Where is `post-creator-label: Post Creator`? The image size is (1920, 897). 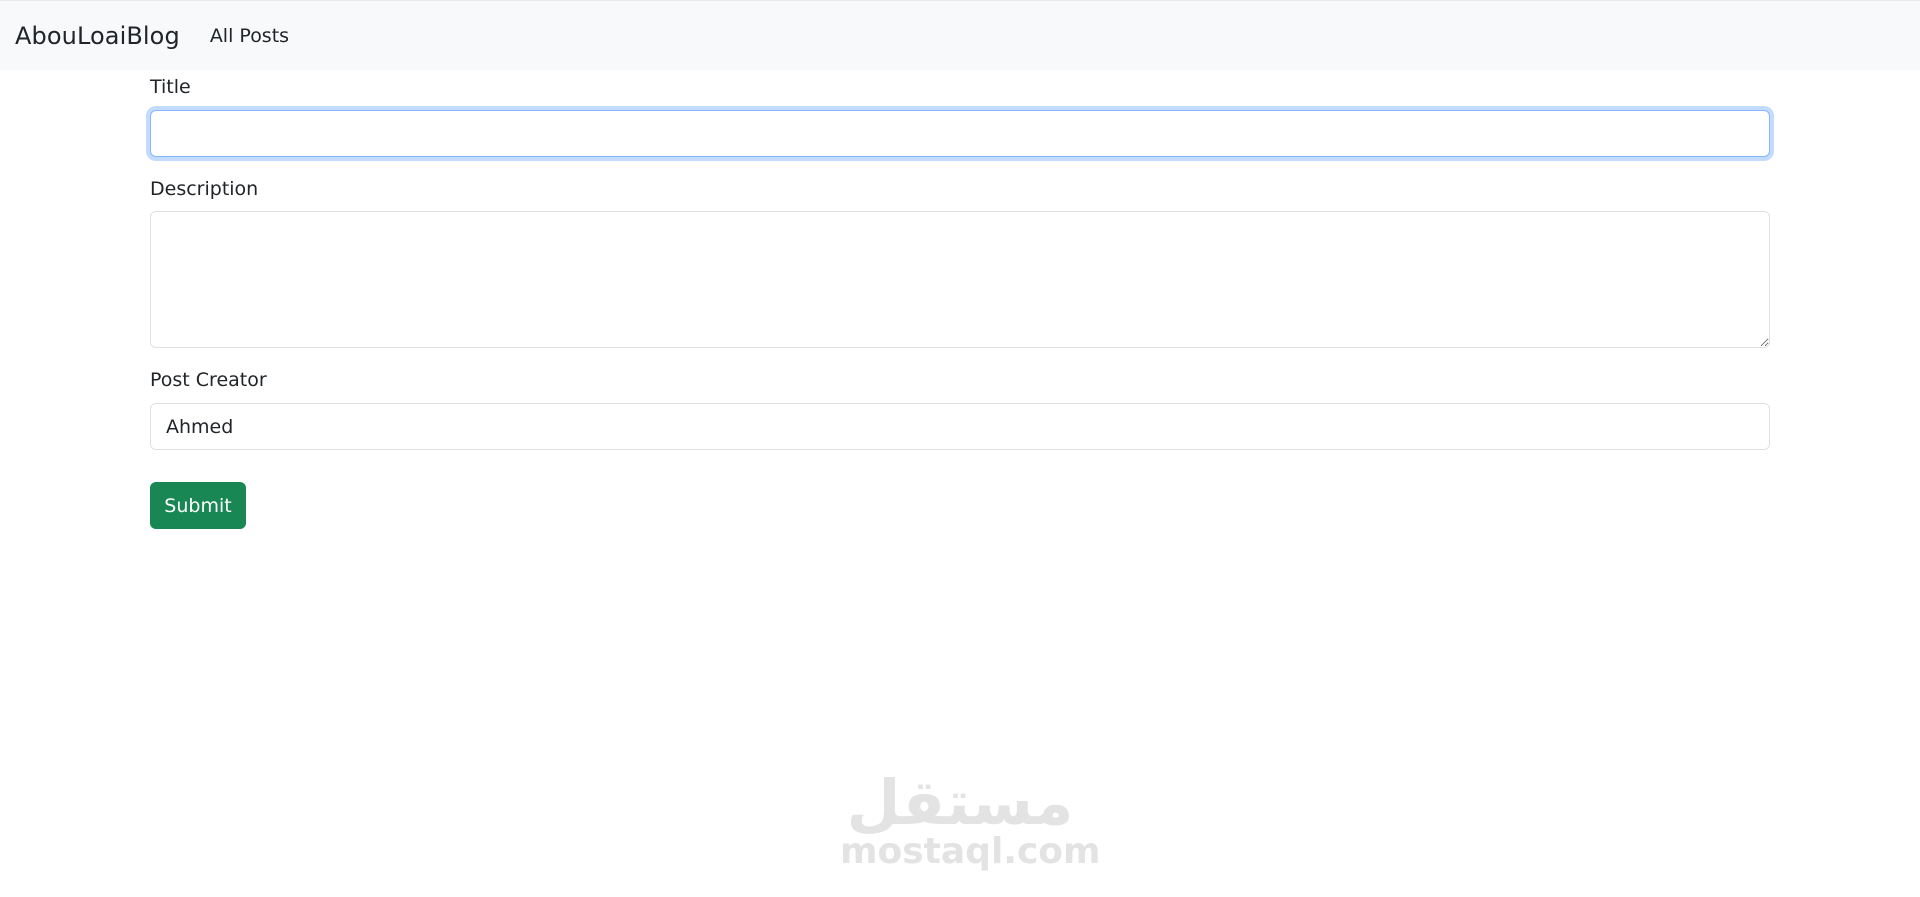 post-creator-label: Post Creator is located at coordinates (208, 380).